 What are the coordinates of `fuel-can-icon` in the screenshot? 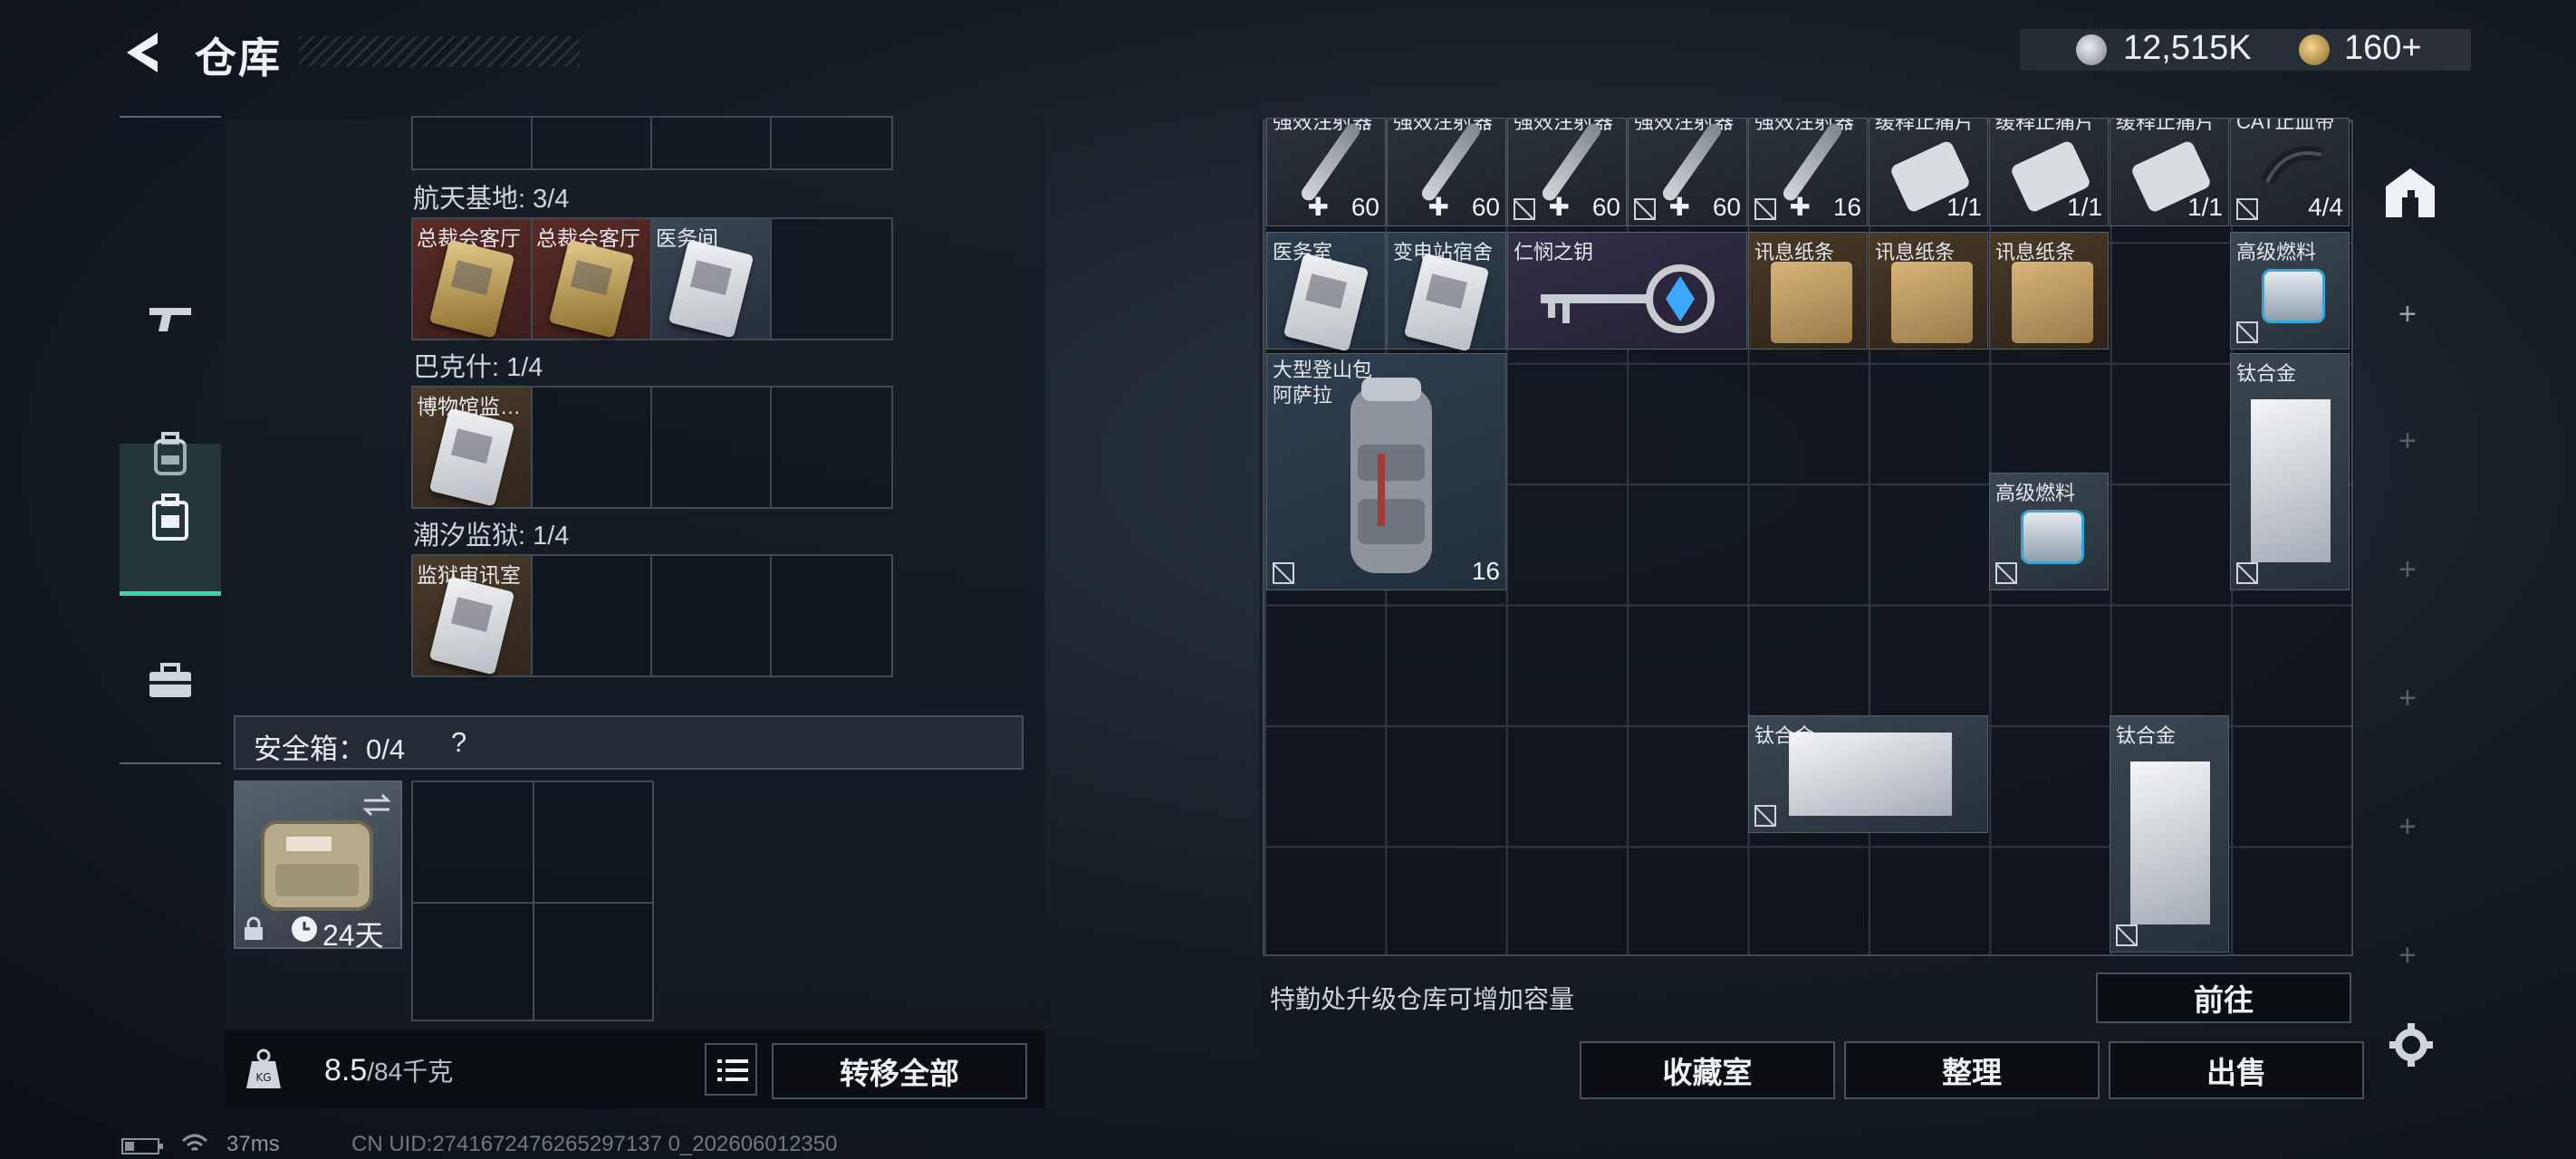 It's located at (2293, 296).